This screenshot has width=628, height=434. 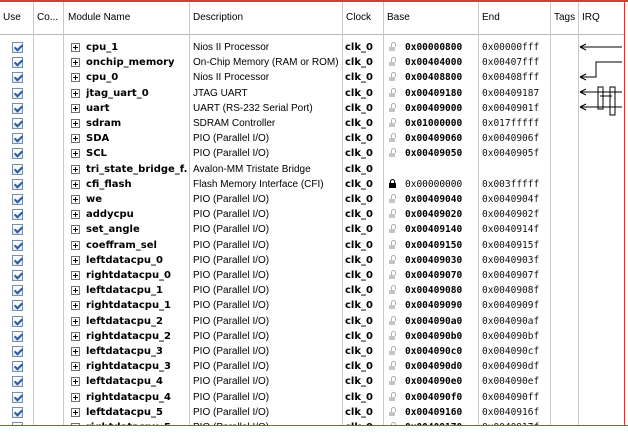 What do you see at coordinates (137, 290) in the screenshot?
I see `module-name: leftdatacpu_1` at bounding box center [137, 290].